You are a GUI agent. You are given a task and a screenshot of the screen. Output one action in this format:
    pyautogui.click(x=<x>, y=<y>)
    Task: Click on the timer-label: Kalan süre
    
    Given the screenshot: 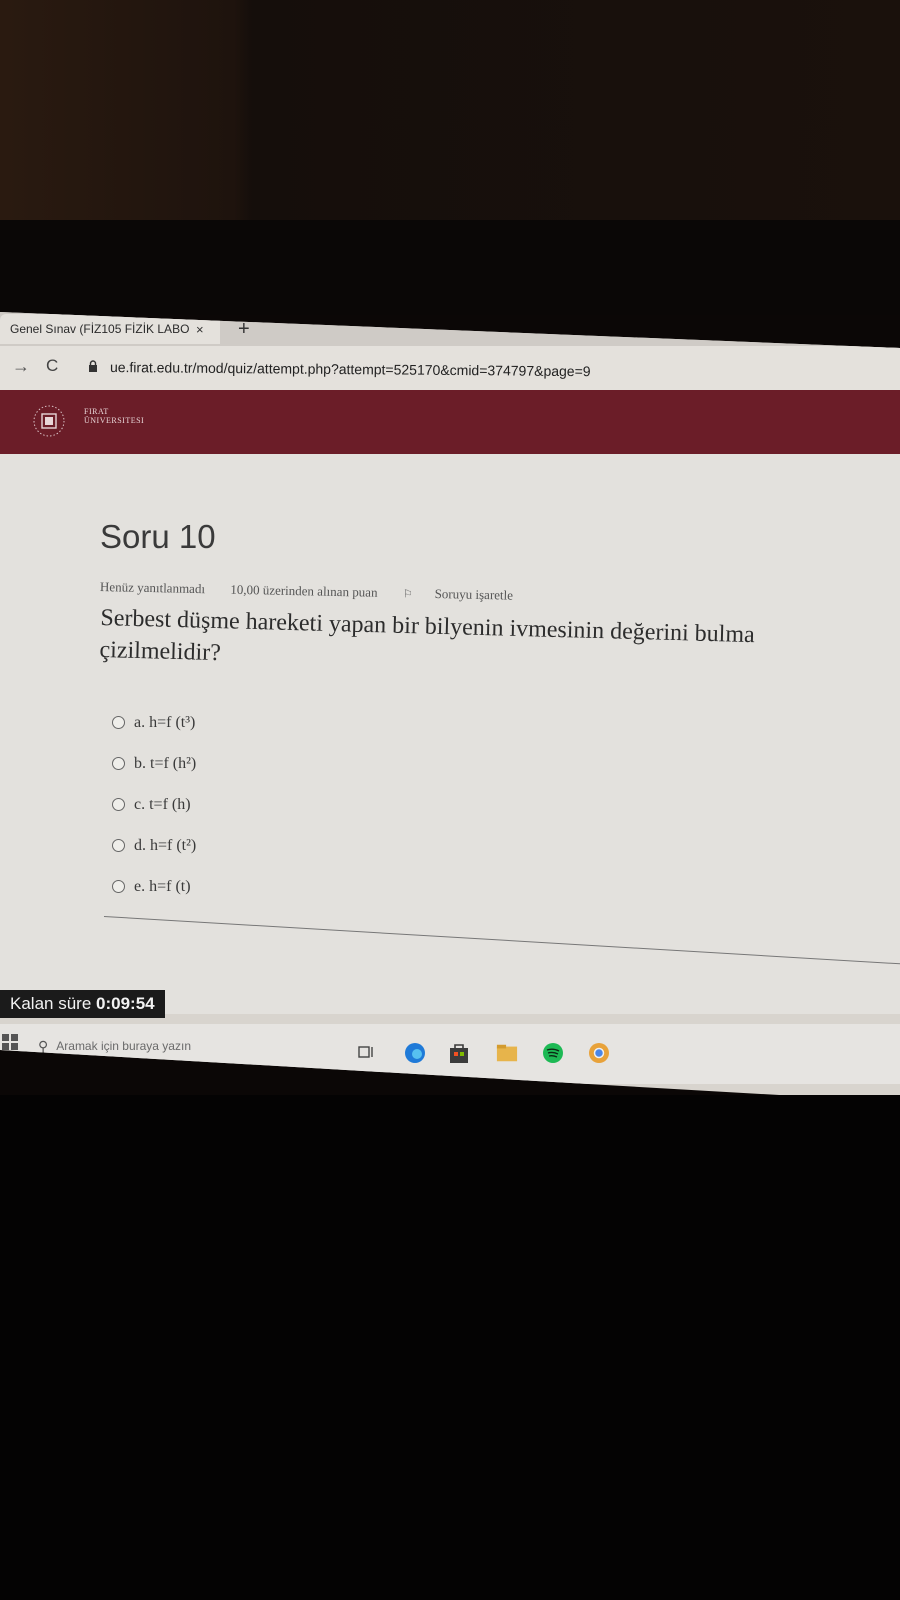 What is the action you would take?
    pyautogui.click(x=51, y=1003)
    